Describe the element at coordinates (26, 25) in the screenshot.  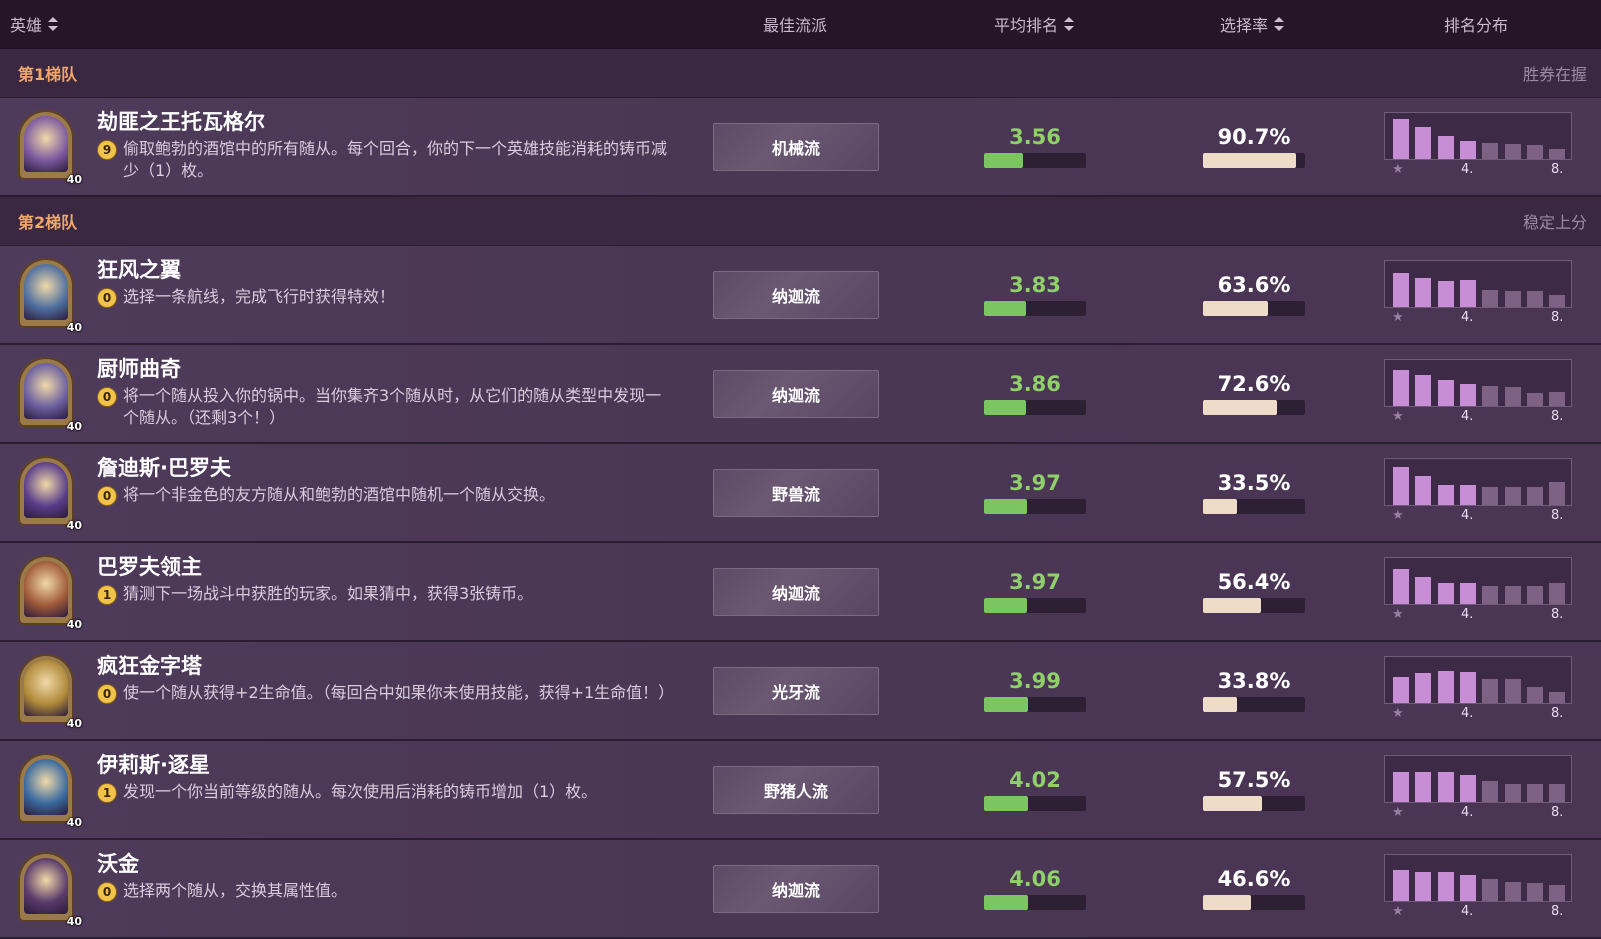
I see `header-hero-label: 英雄` at that location.